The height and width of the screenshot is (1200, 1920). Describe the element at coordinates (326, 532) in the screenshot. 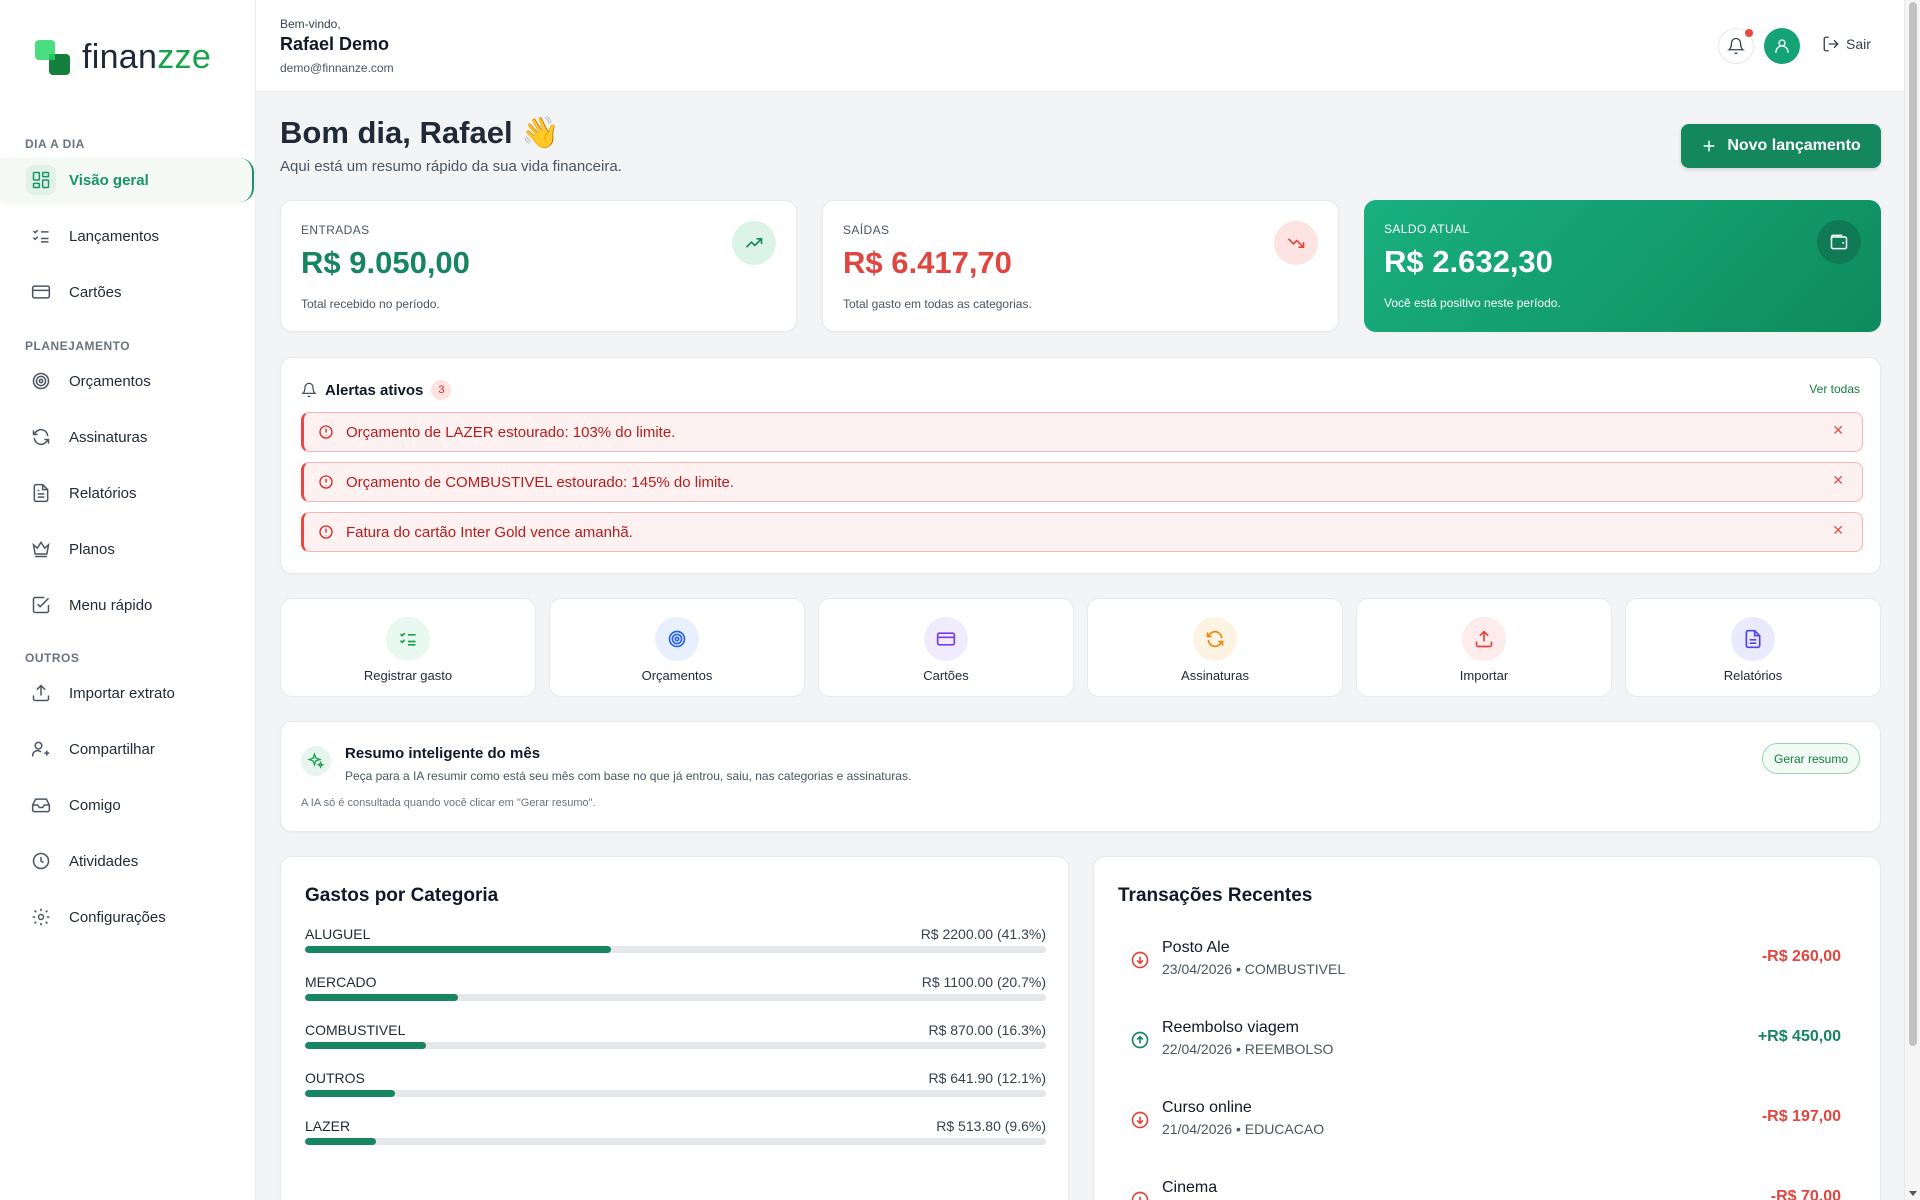

I see `alert-circle-icon` at that location.